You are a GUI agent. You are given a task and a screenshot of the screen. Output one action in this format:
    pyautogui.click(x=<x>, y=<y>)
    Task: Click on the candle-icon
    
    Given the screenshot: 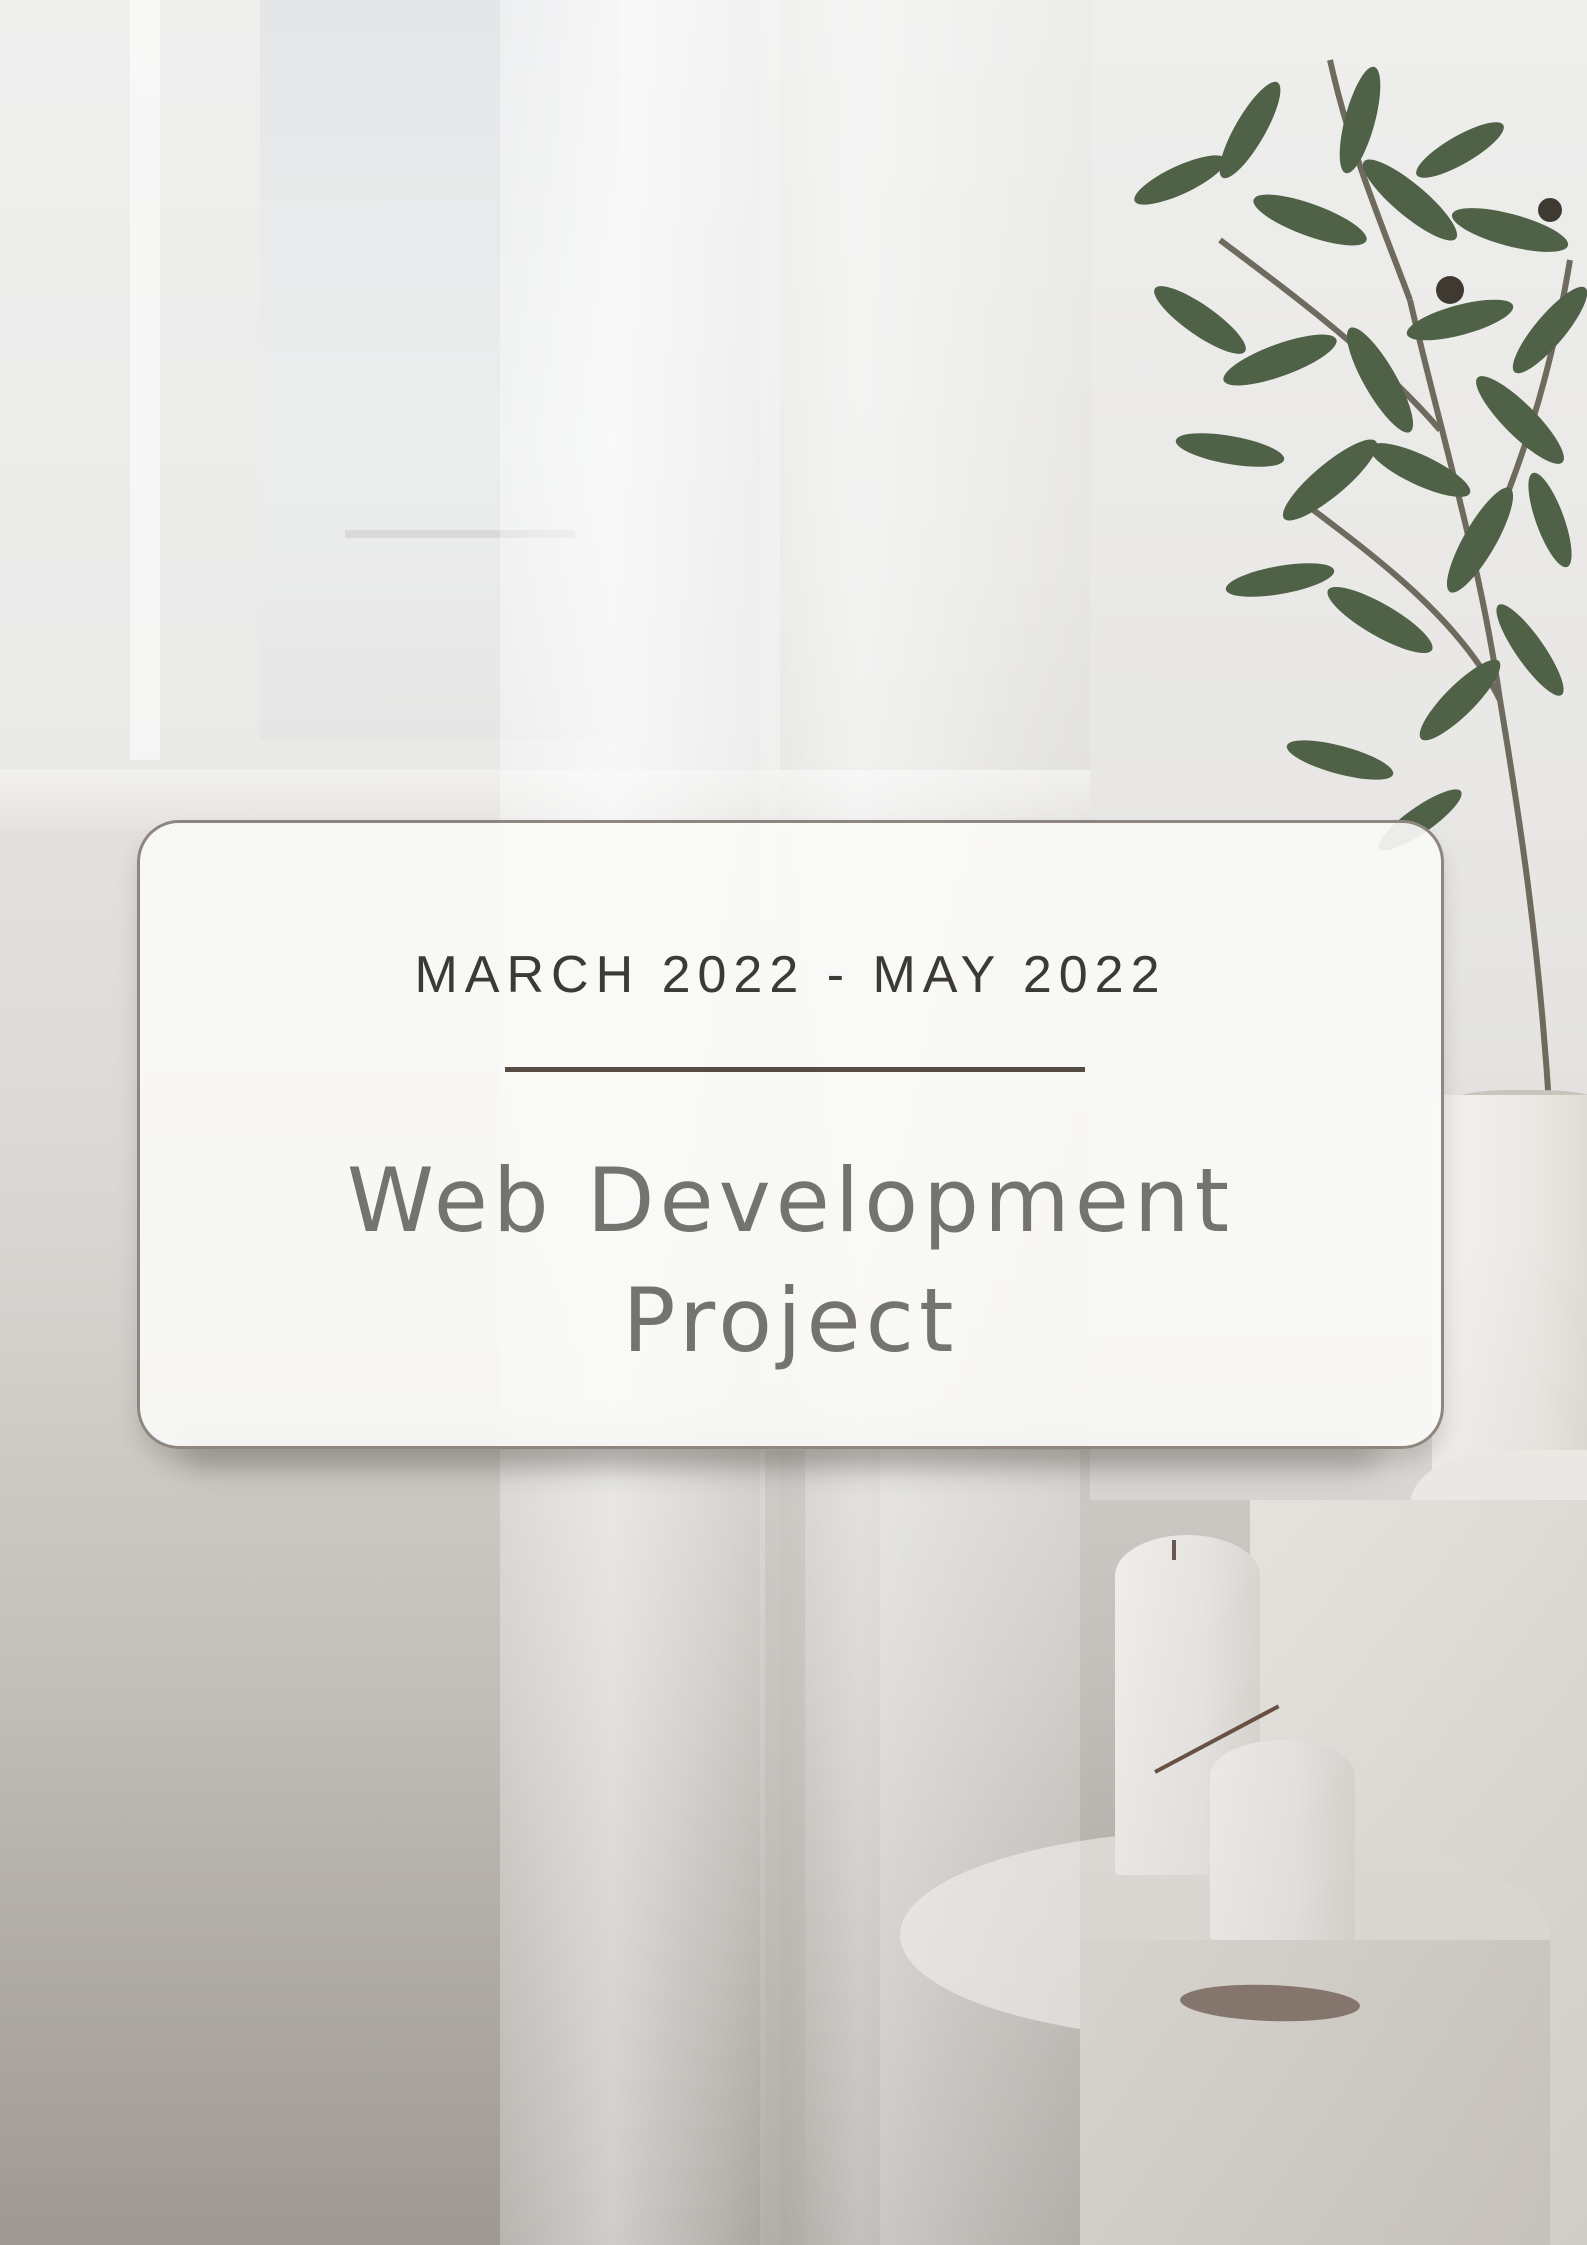 What is the action you would take?
    pyautogui.click(x=1282, y=1840)
    